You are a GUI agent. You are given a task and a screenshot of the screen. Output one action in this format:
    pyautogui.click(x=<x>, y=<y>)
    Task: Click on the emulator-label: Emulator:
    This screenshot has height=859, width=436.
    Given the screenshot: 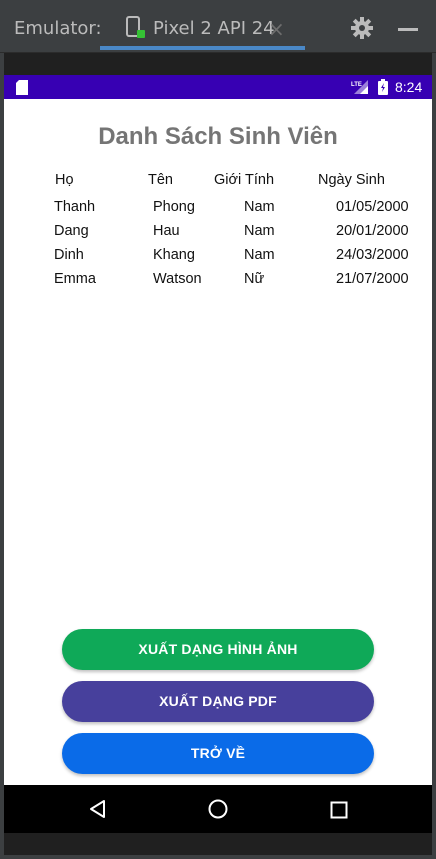 What is the action you would take?
    pyautogui.click(x=58, y=28)
    